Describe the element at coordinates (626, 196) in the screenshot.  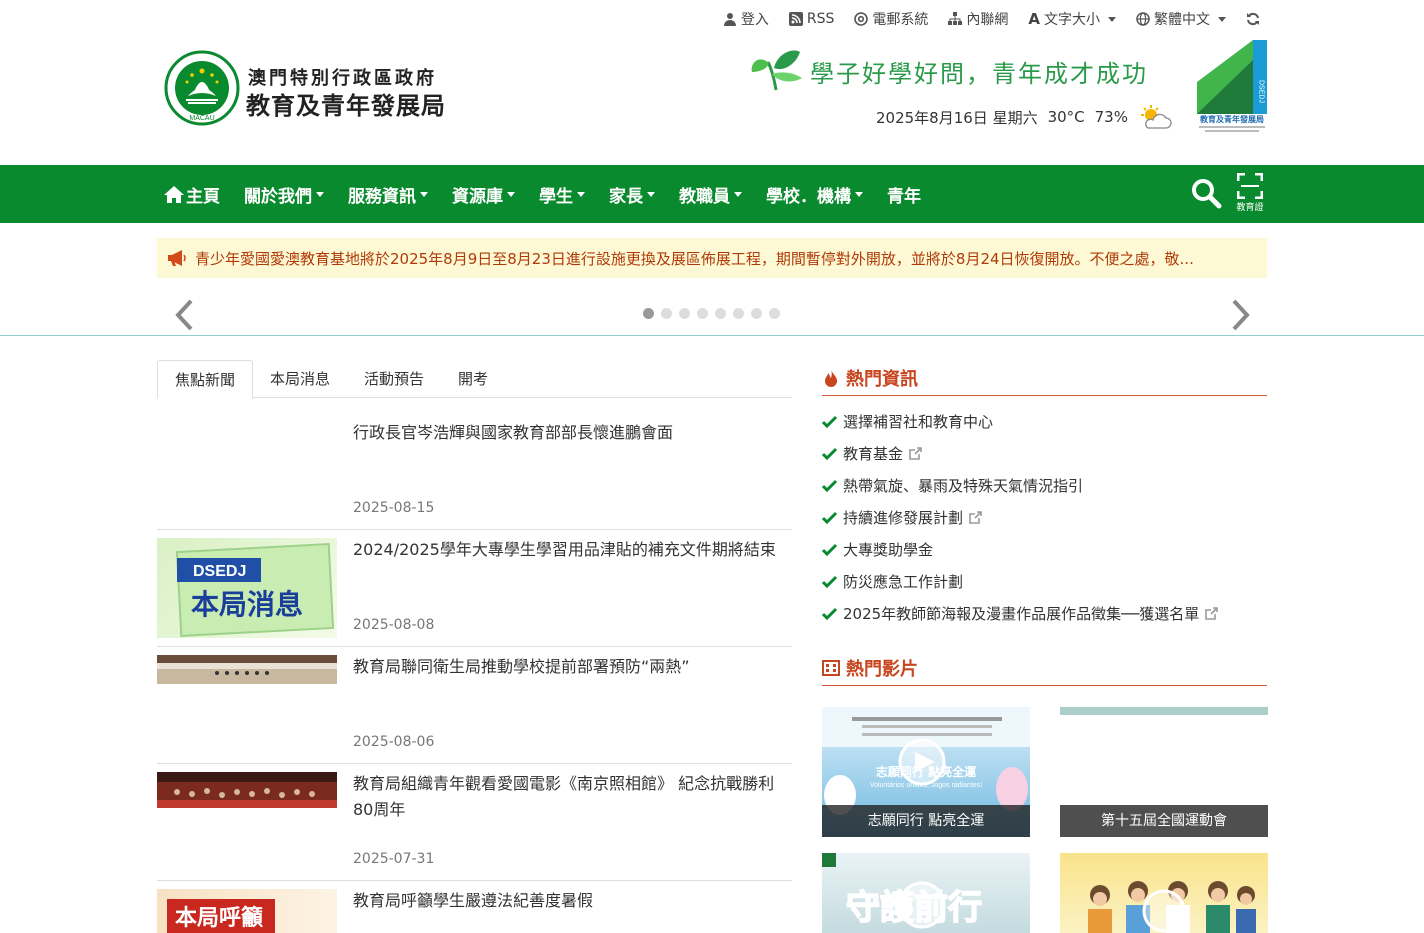
I see `nav-parents-label: 家長` at that location.